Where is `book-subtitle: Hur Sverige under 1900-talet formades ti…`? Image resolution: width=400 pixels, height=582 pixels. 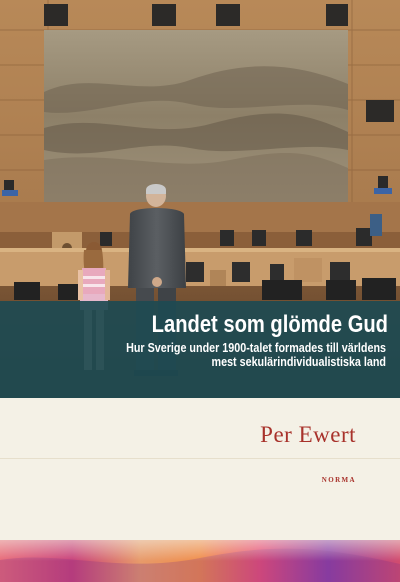
book-subtitle: Hur Sverige under 1900-talet formades ti… is located at coordinates (222, 355).